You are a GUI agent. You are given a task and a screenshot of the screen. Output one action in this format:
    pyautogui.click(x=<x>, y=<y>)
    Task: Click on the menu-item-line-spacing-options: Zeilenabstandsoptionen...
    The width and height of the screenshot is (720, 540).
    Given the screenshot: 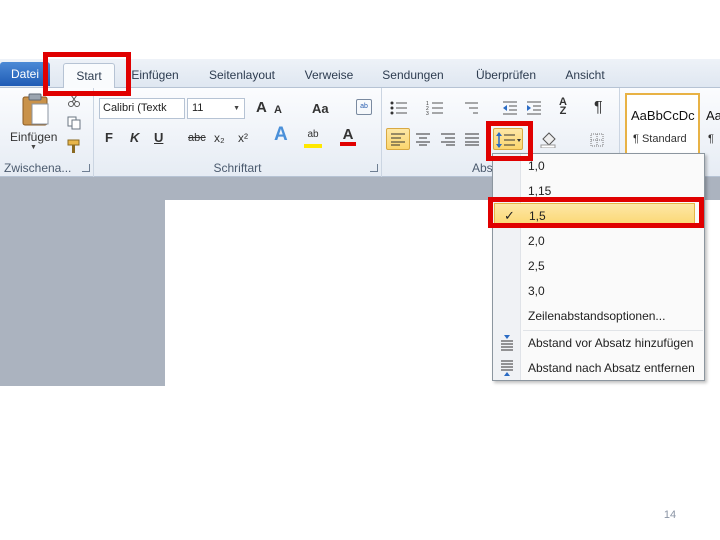 What is the action you would take?
    pyautogui.click(x=598, y=316)
    